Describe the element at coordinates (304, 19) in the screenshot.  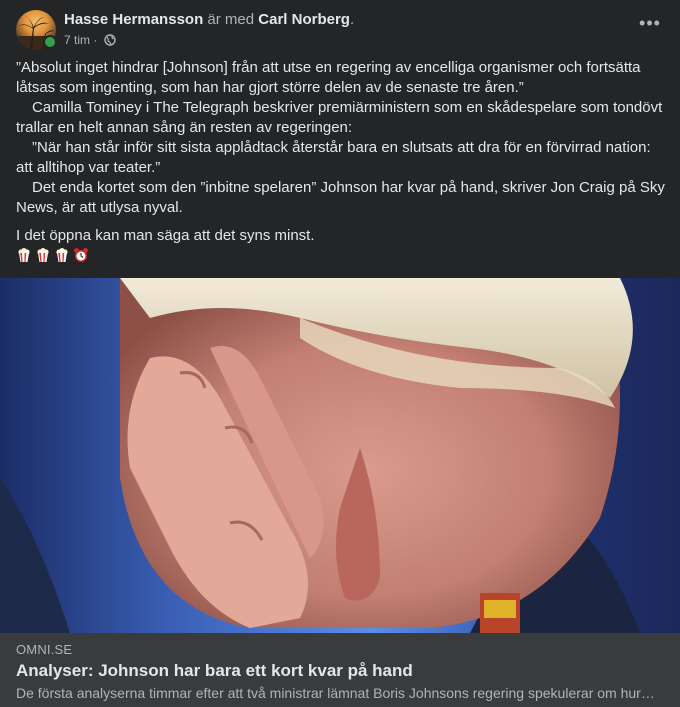
I see `tagged-name: Carl Norberg` at that location.